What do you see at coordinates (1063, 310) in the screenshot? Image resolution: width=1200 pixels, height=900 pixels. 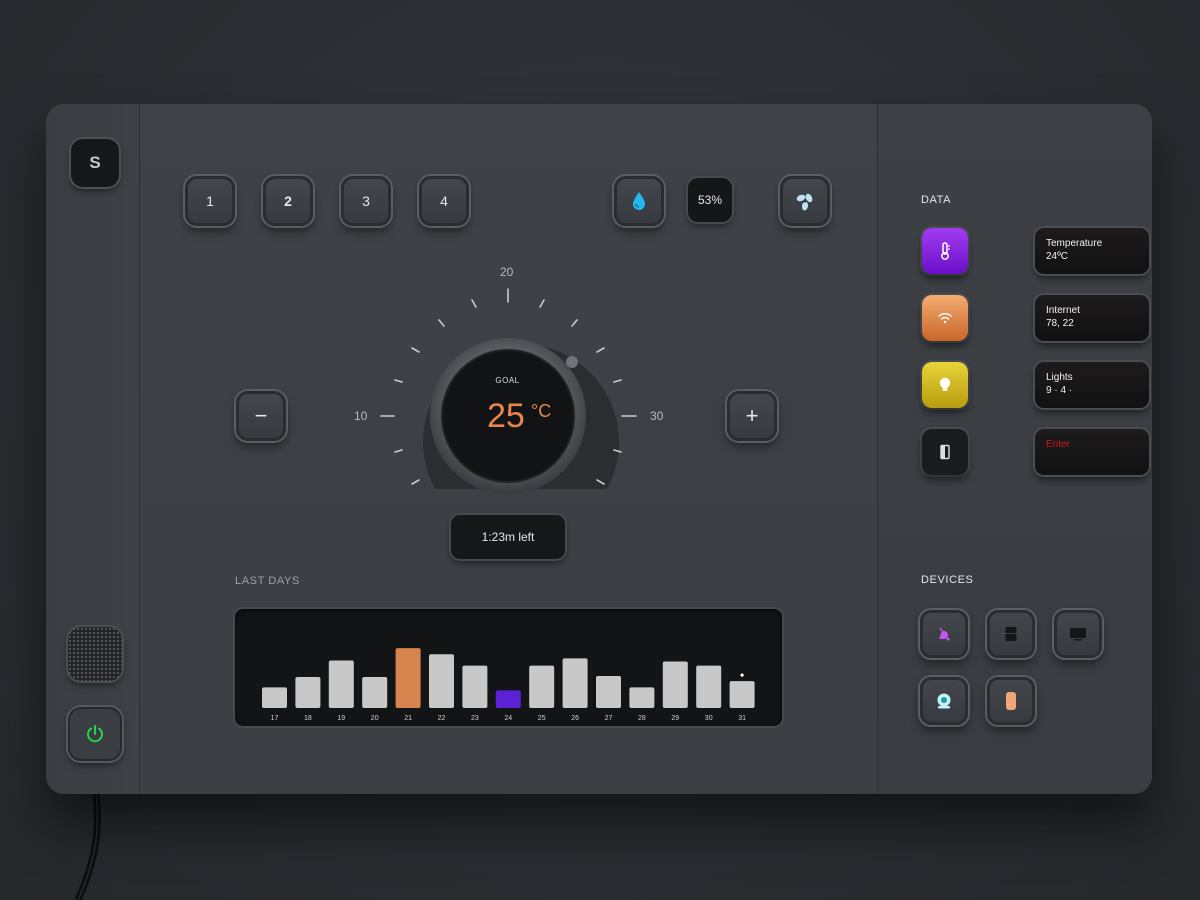 I see `internet-label: Internet` at bounding box center [1063, 310].